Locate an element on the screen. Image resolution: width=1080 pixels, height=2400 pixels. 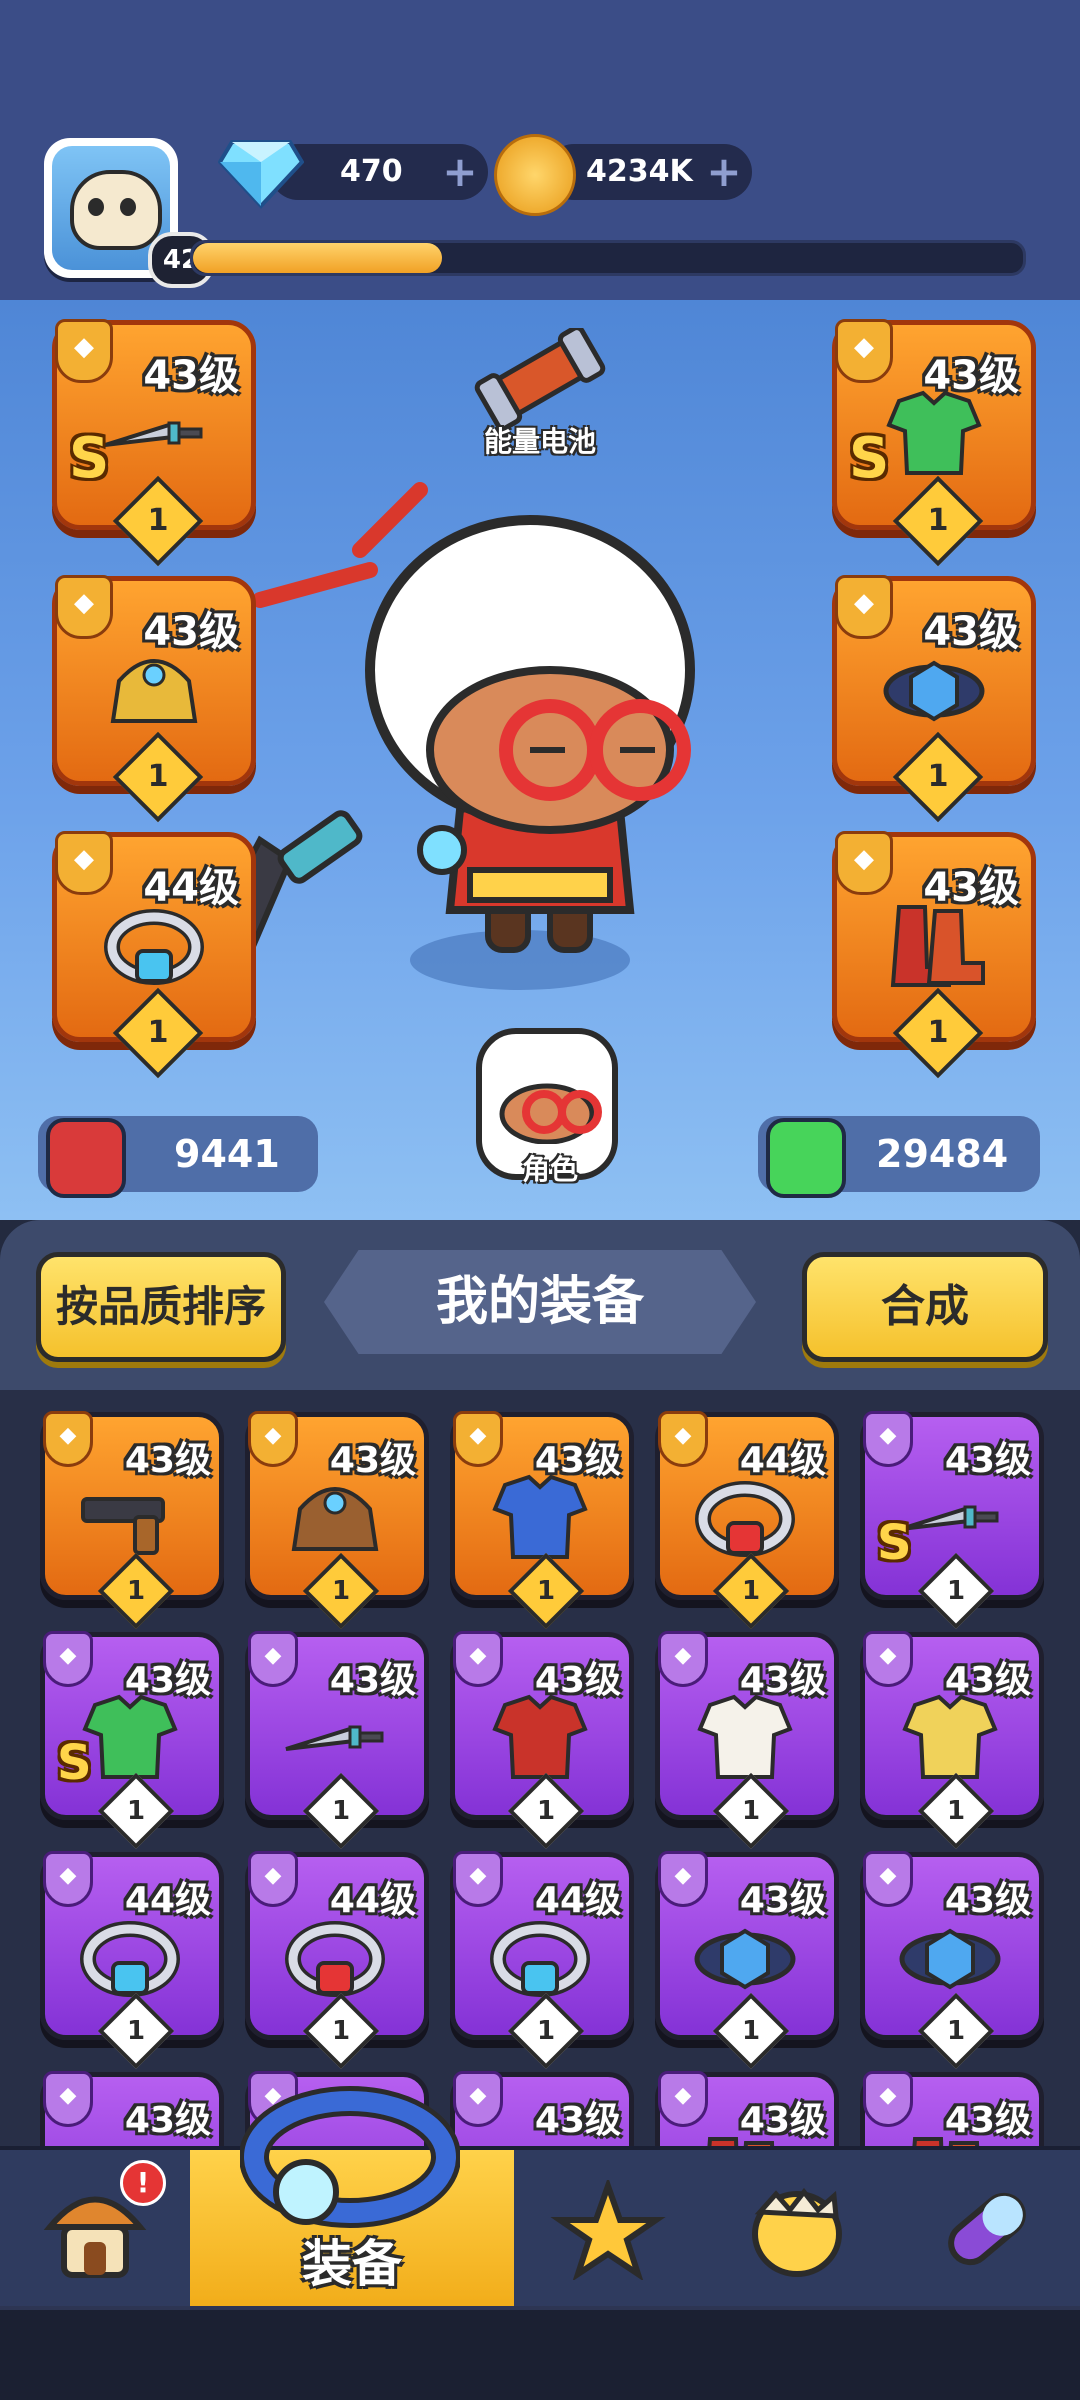
coin-icon is located at coordinates (535, 175).